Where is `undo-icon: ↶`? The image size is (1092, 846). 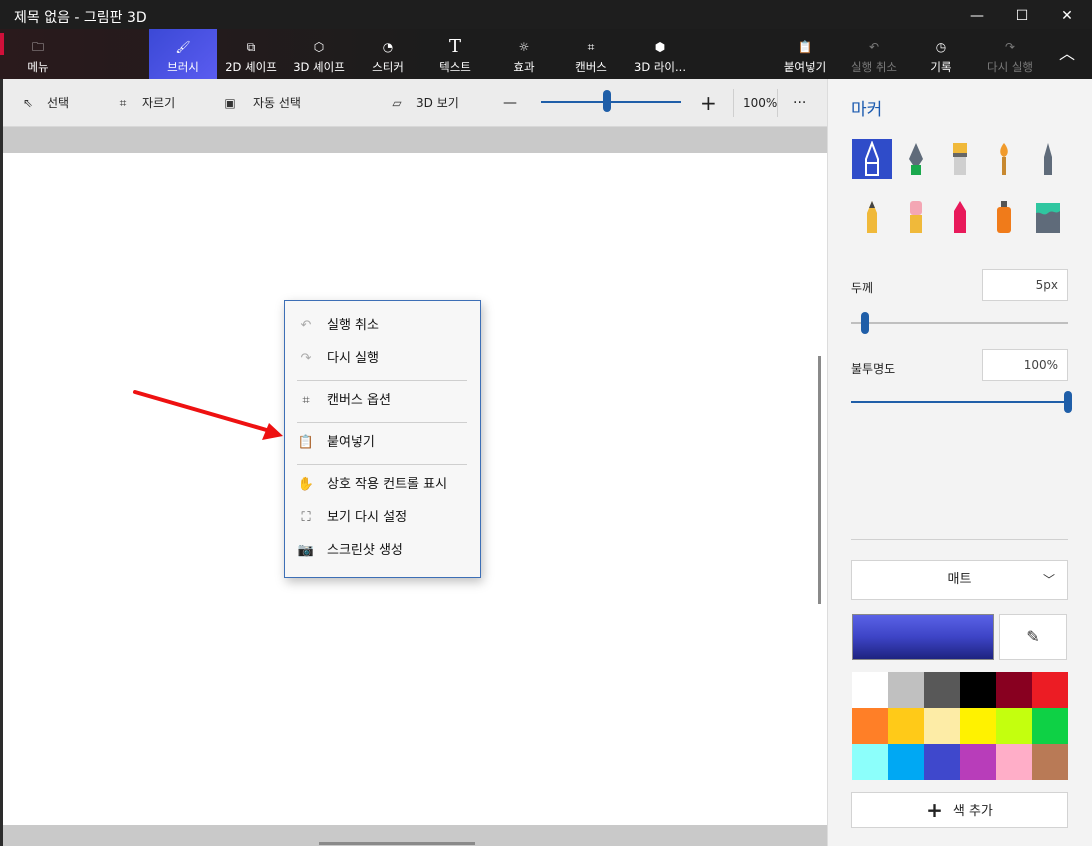 undo-icon: ↶ is located at coordinates (306, 325).